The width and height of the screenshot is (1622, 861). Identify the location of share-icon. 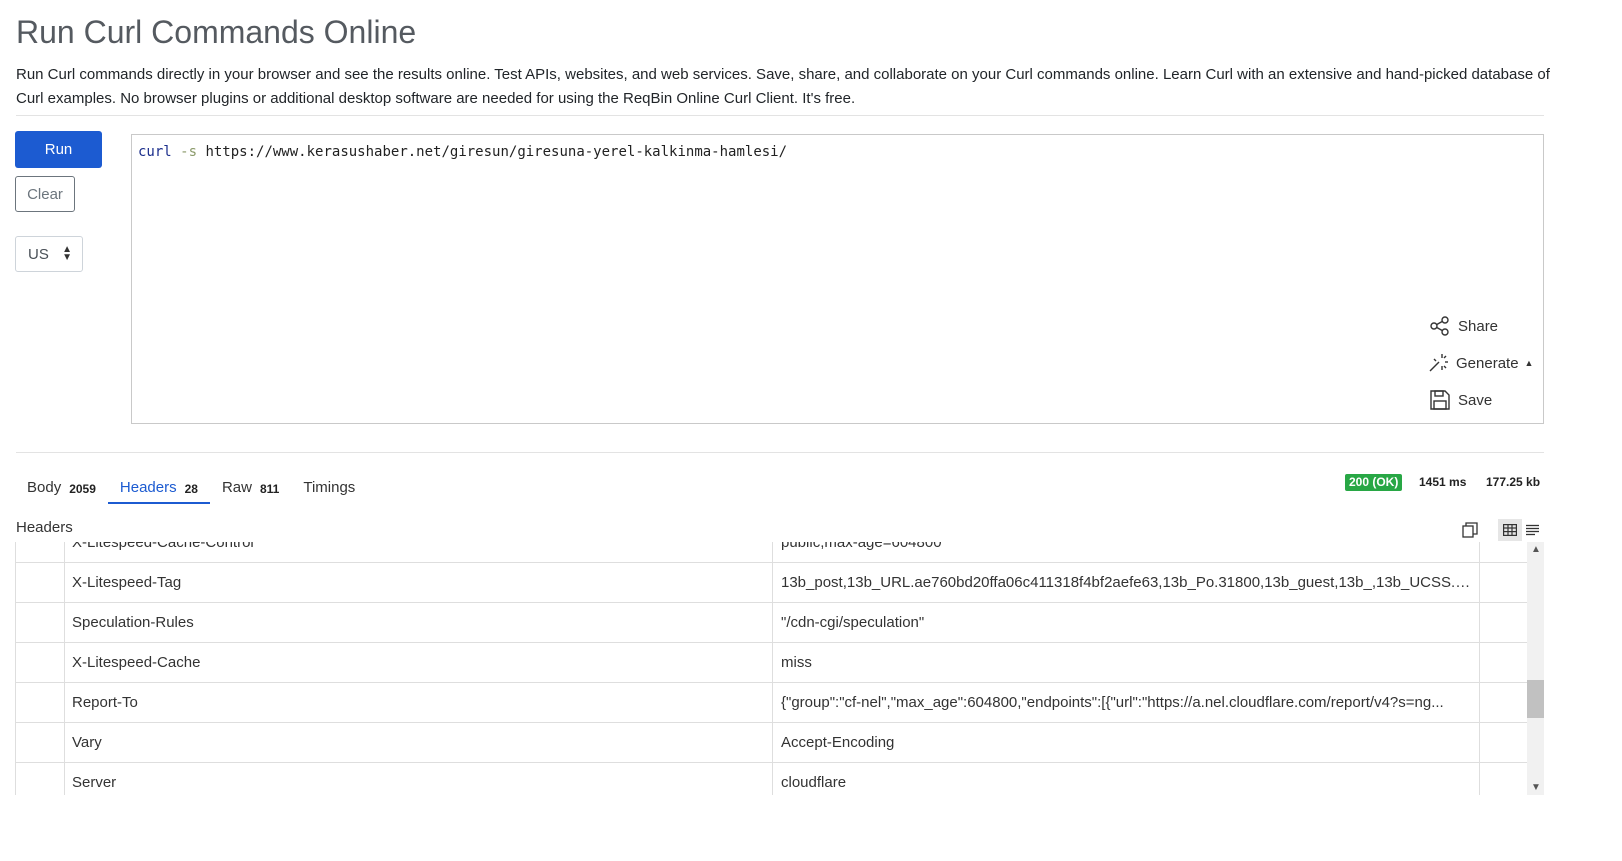
(1439, 326).